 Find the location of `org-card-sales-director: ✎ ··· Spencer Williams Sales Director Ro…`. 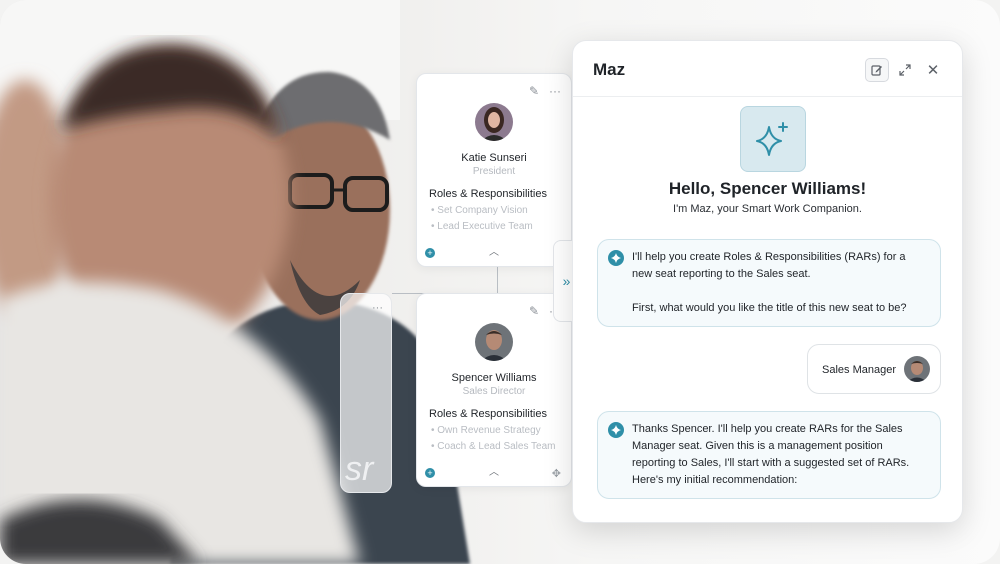

org-card-sales-director: ✎ ··· Spencer Williams Sales Director Ro… is located at coordinates (494, 390).